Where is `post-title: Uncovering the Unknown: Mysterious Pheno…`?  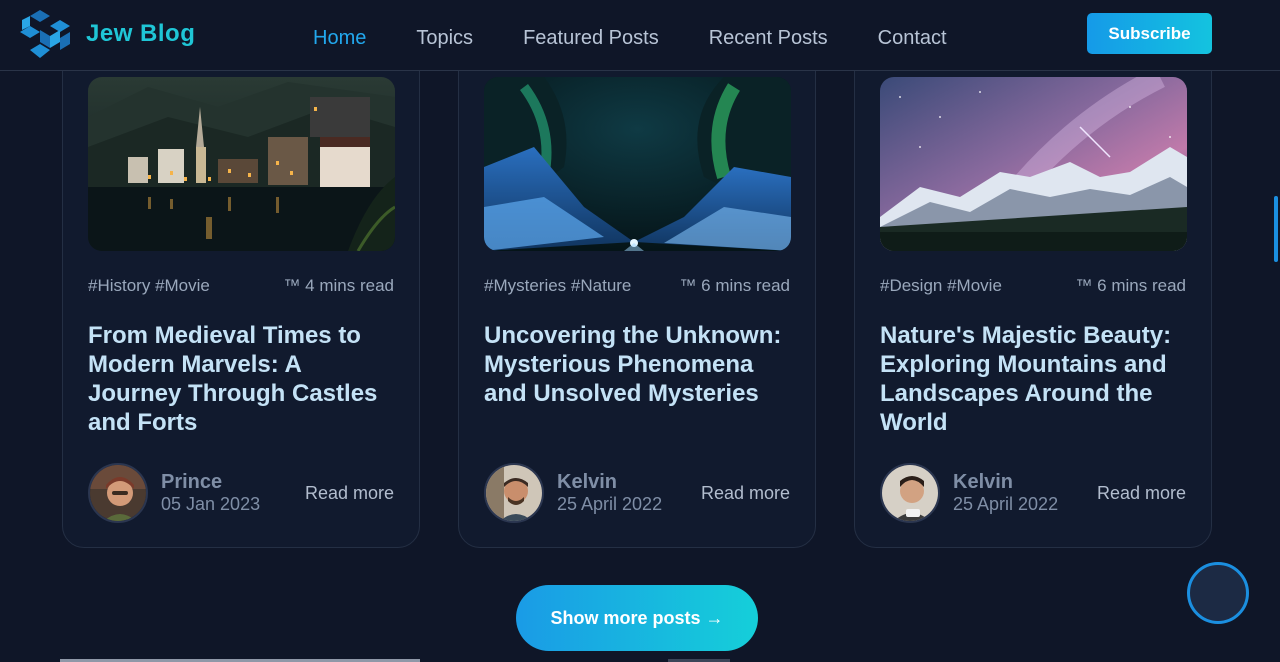 post-title: Uncovering the Unknown: Mysterious Pheno… is located at coordinates (639, 364).